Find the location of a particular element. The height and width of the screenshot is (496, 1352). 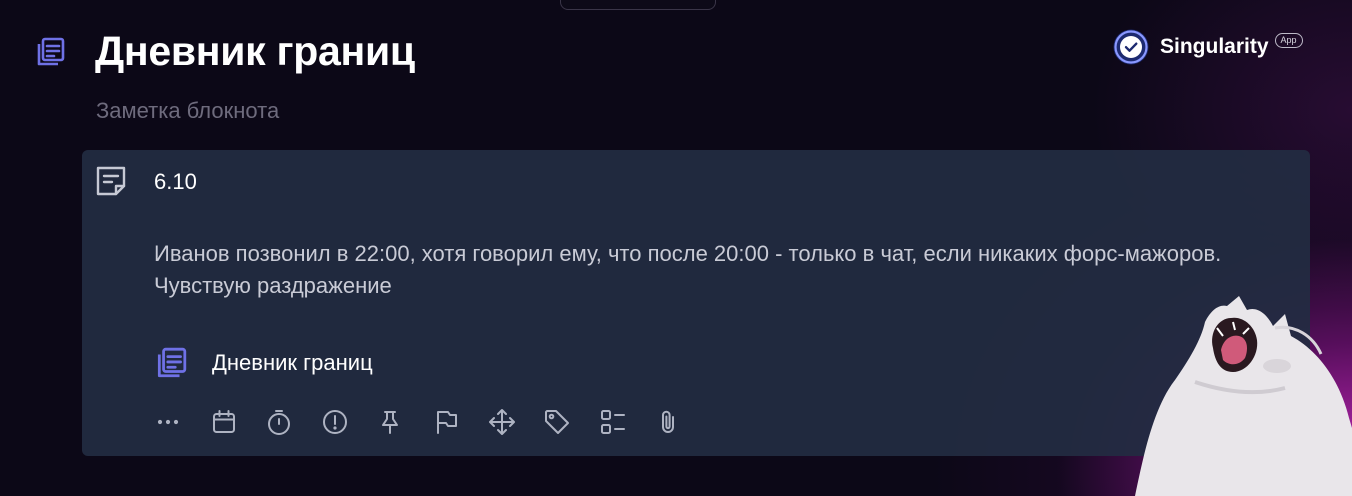

brand: Singularity App is located at coordinates (1207, 47).